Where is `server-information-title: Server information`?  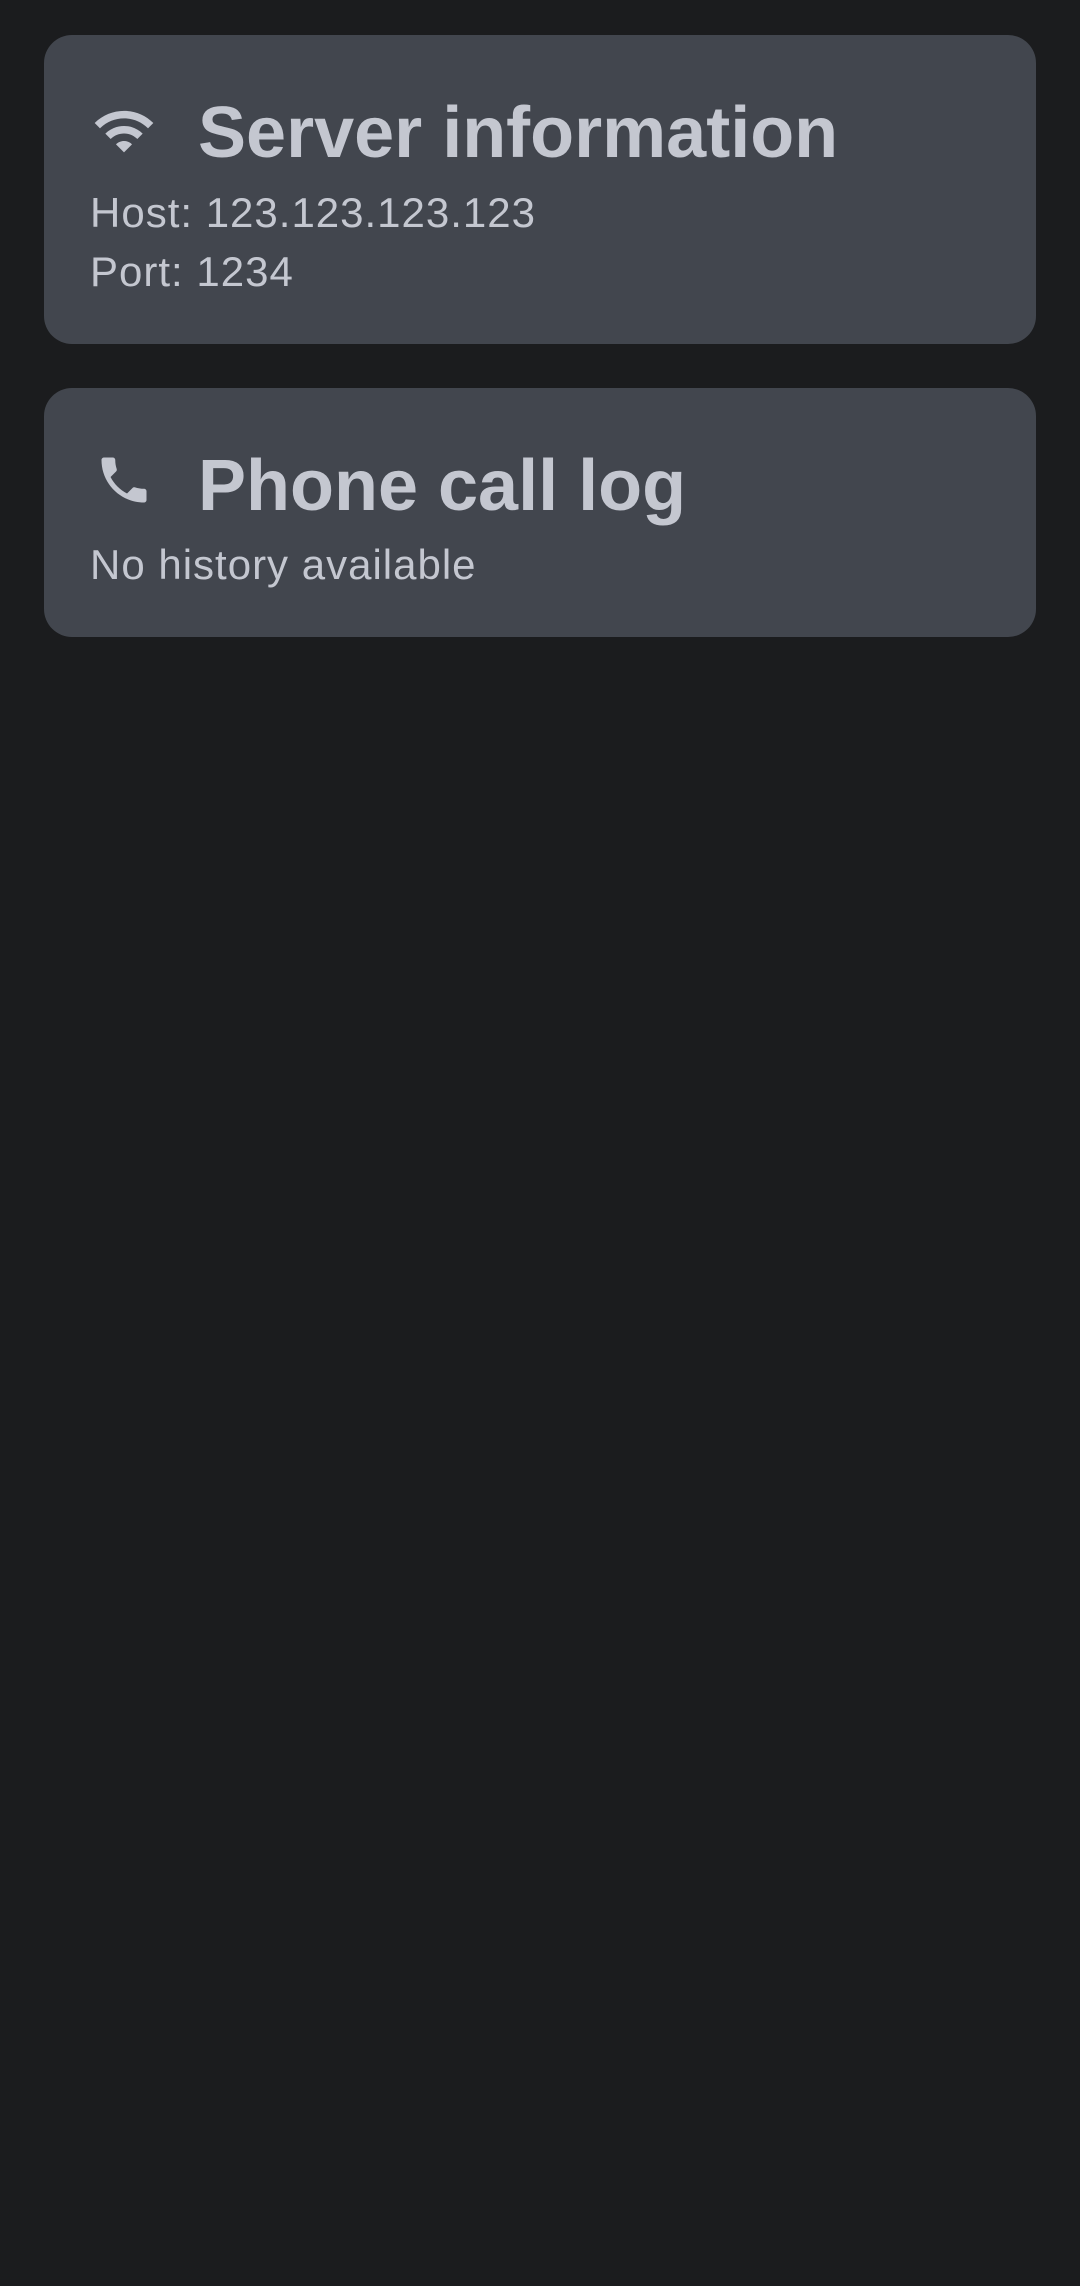
server-information-title: Server information is located at coordinates (518, 133).